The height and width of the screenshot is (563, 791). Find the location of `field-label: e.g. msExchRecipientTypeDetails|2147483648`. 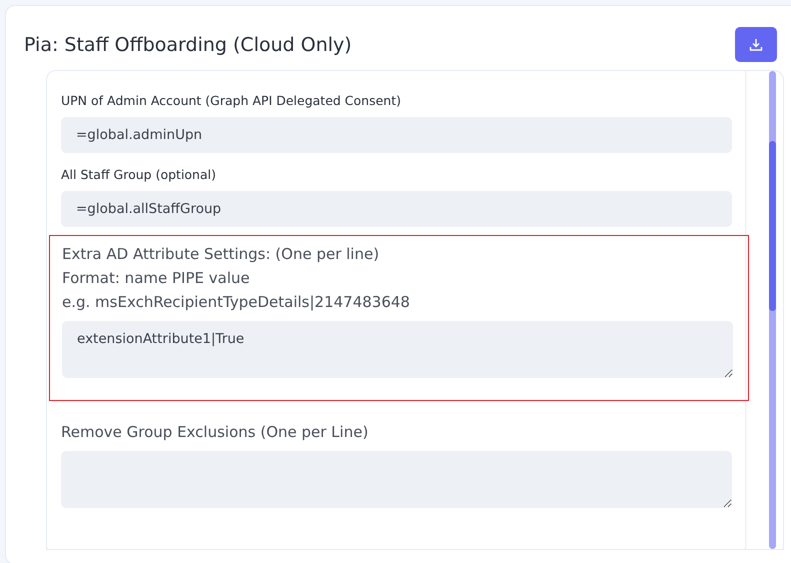

field-label: e.g. msExchRecipientTypeDetails|2147483648 is located at coordinates (236, 302).